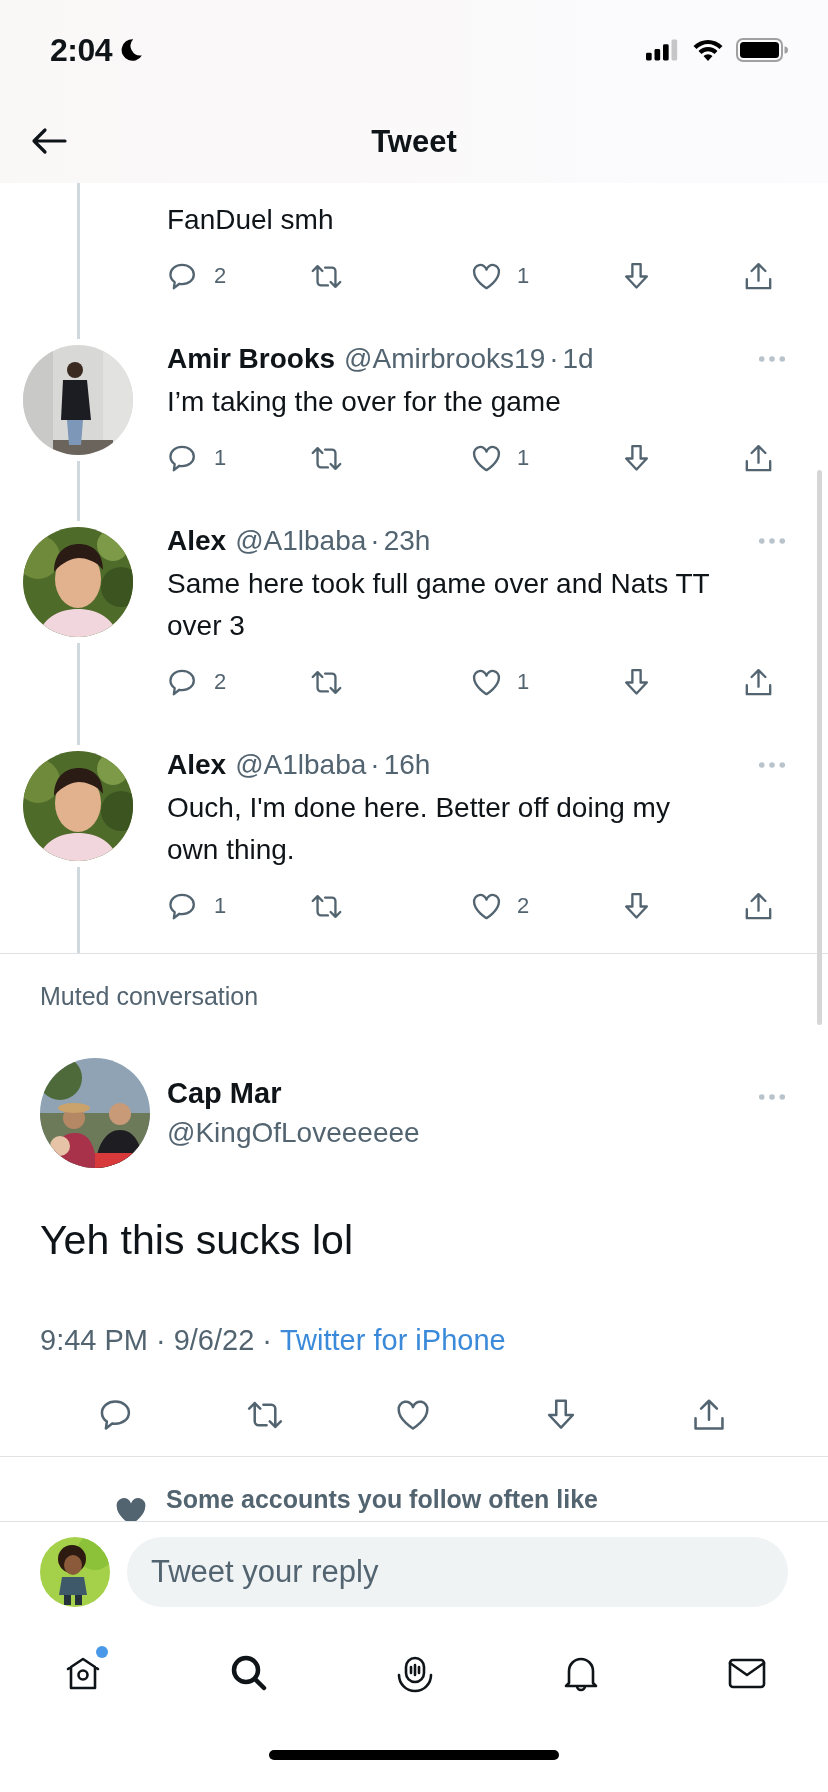 This screenshot has height=1792, width=828. I want to click on tweet-text: Ouch, I'm done here. Better off doing my own thing., so click(419, 829).